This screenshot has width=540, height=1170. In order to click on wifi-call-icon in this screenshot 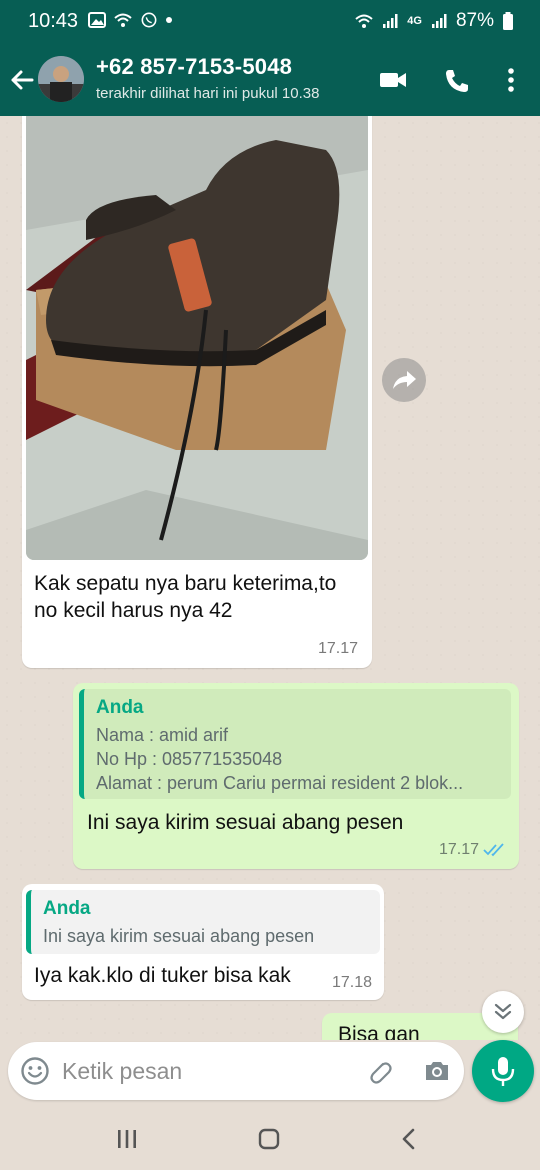, I will do `click(123, 20)`.